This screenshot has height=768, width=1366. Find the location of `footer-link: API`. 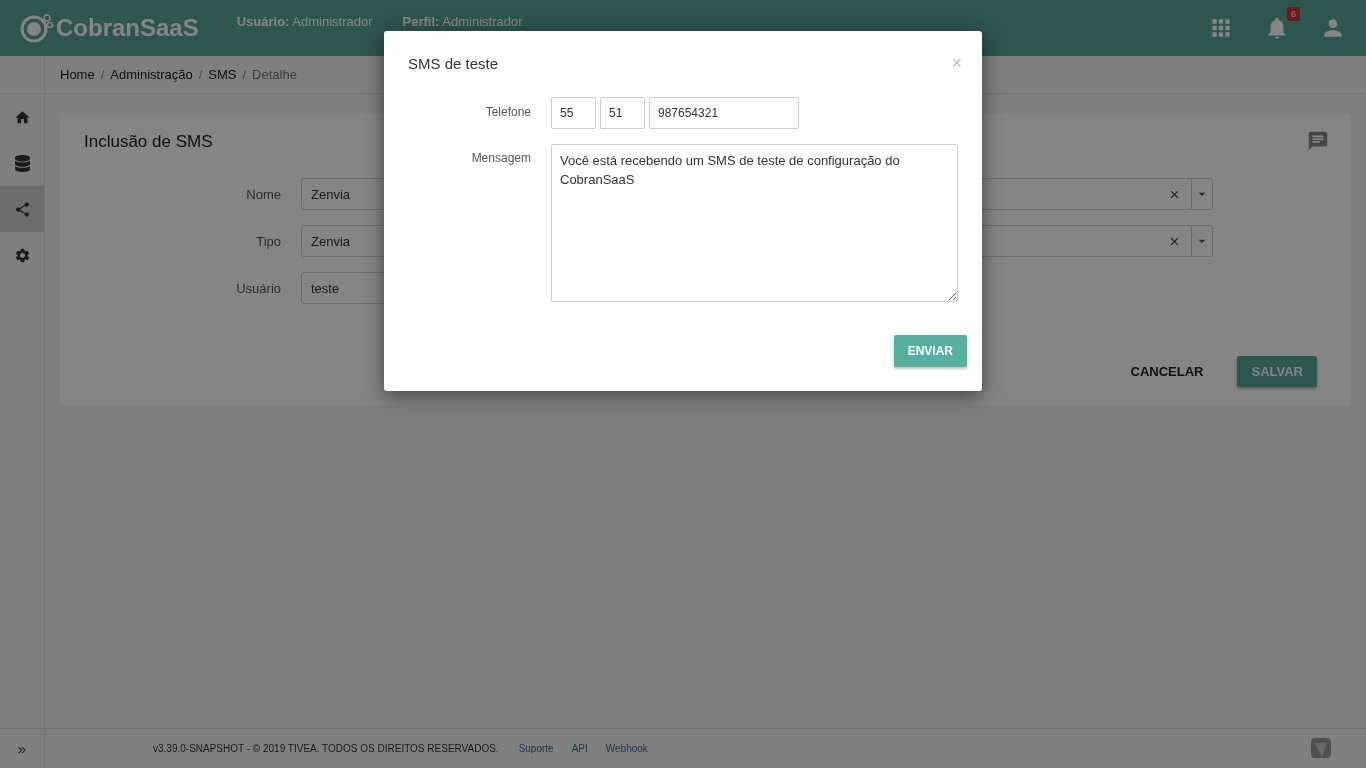

footer-link: API is located at coordinates (579, 748).